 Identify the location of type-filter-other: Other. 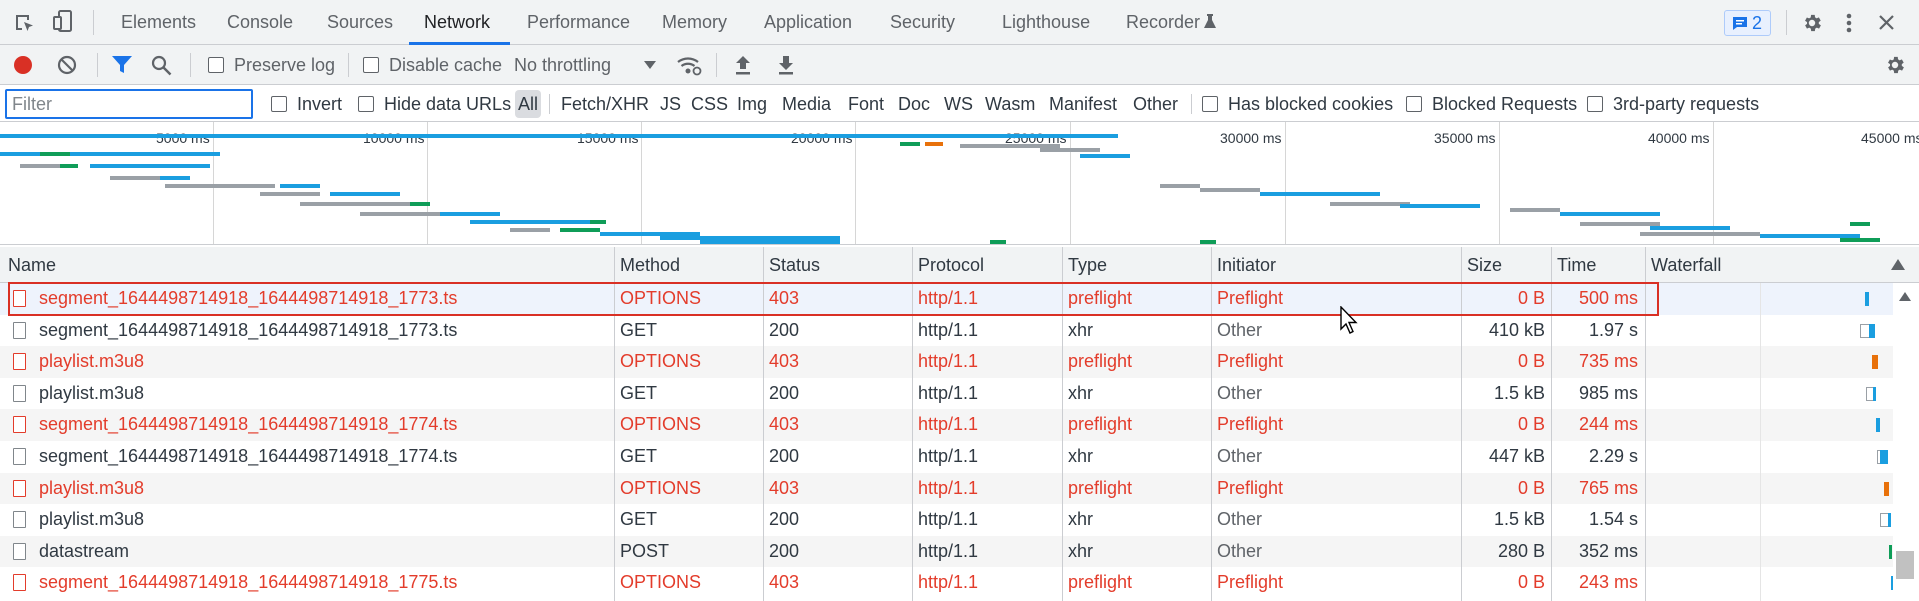
(1155, 104).